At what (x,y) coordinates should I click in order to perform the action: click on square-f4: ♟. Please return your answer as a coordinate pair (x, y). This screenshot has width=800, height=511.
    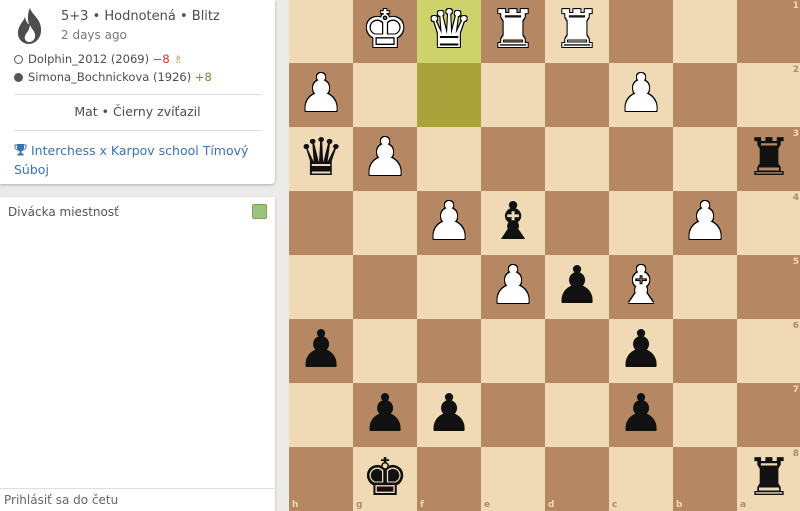
    Looking at the image, I should click on (449, 223).